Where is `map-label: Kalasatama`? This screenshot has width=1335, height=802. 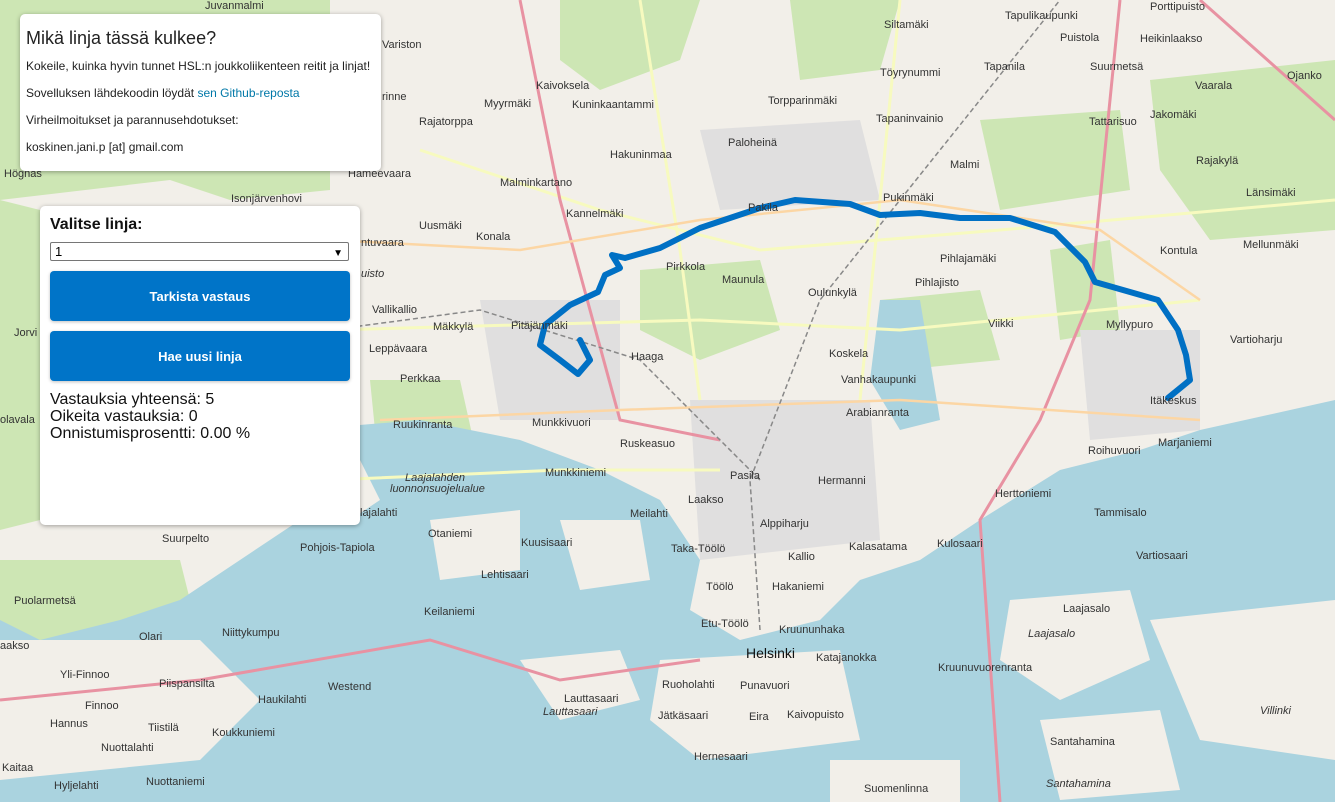
map-label: Kalasatama is located at coordinates (878, 547).